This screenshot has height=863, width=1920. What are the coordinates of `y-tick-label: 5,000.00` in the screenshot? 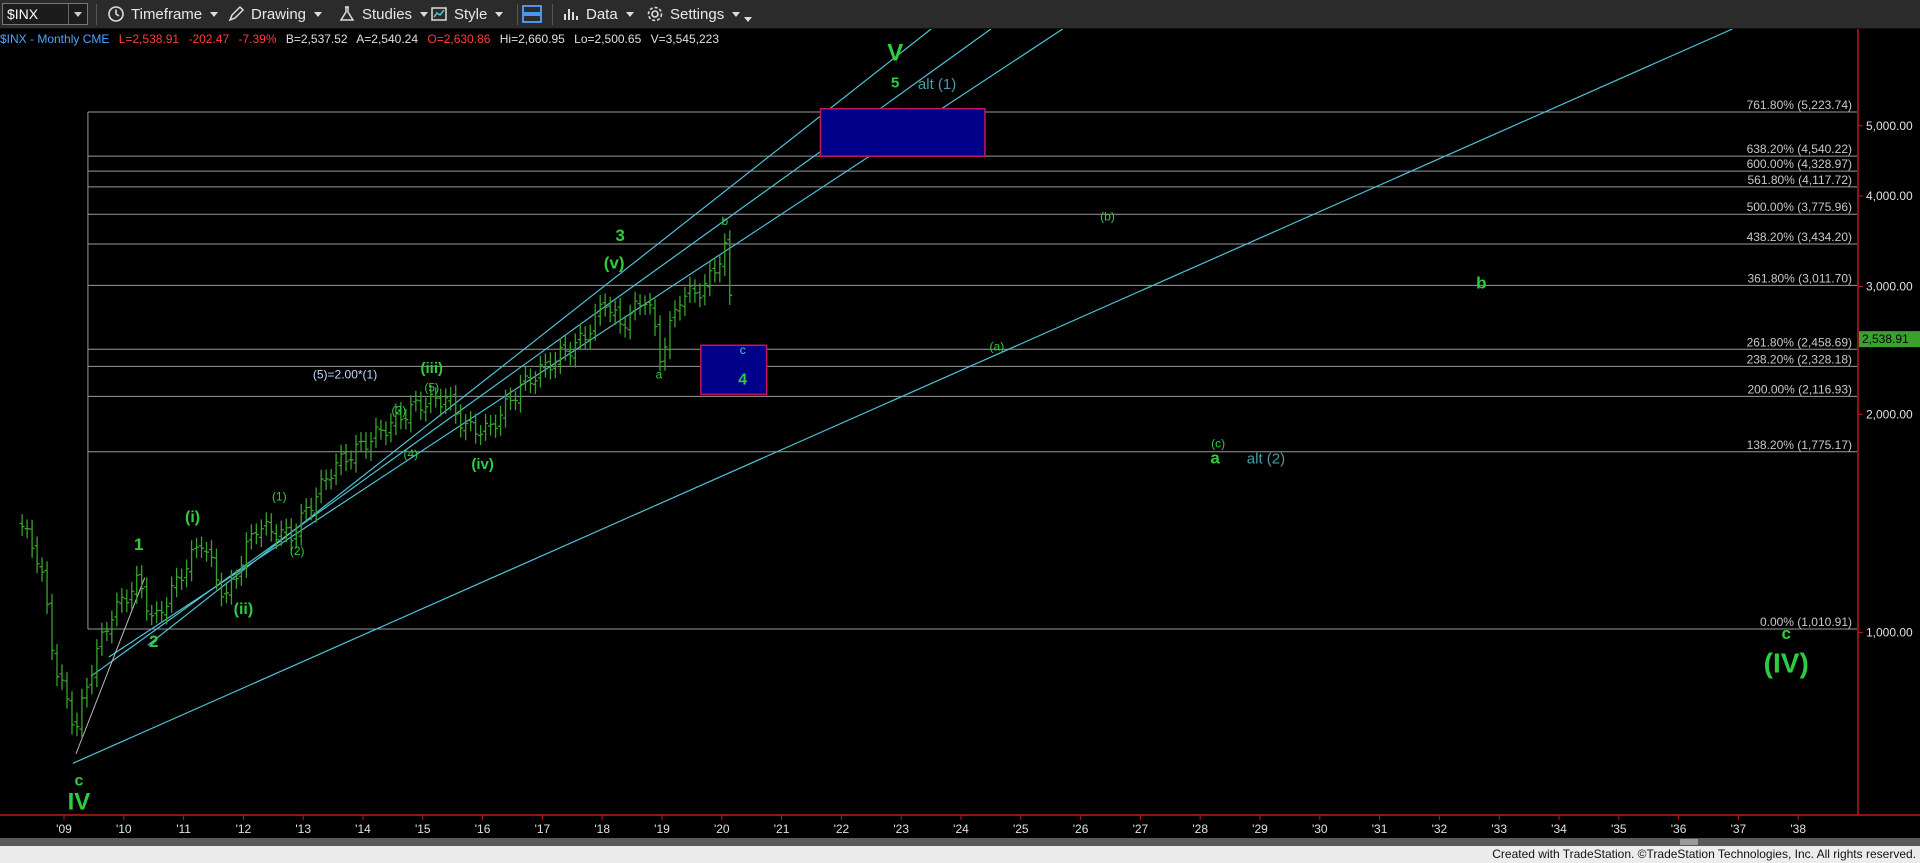 It's located at (1889, 126).